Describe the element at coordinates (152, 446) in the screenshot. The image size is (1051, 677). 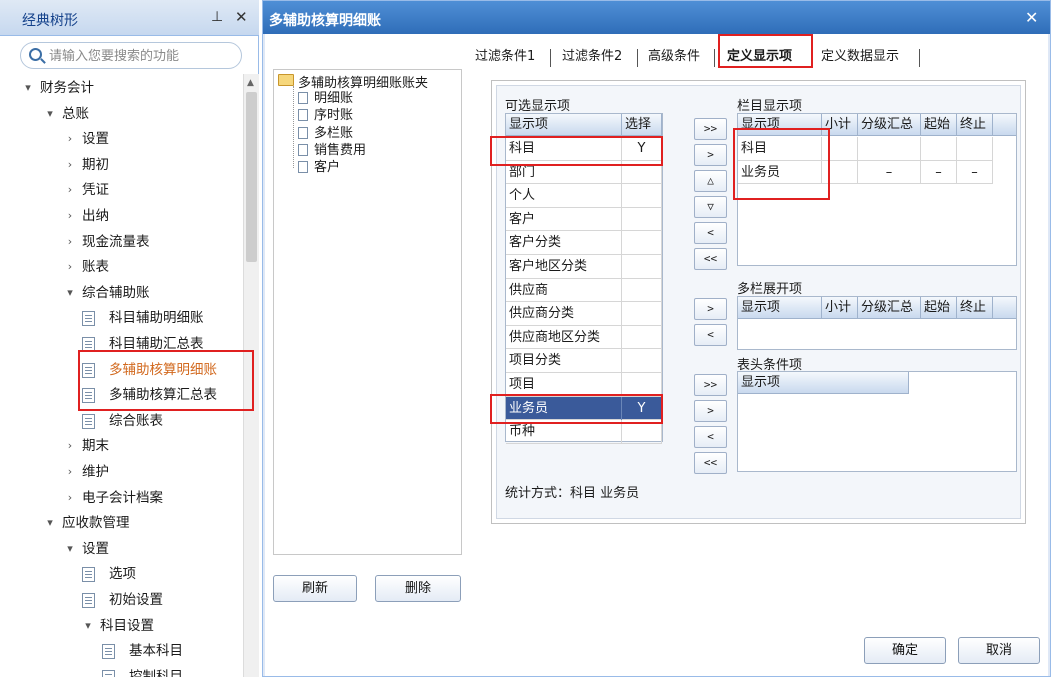
I see `tree-item: › 期末` at that location.